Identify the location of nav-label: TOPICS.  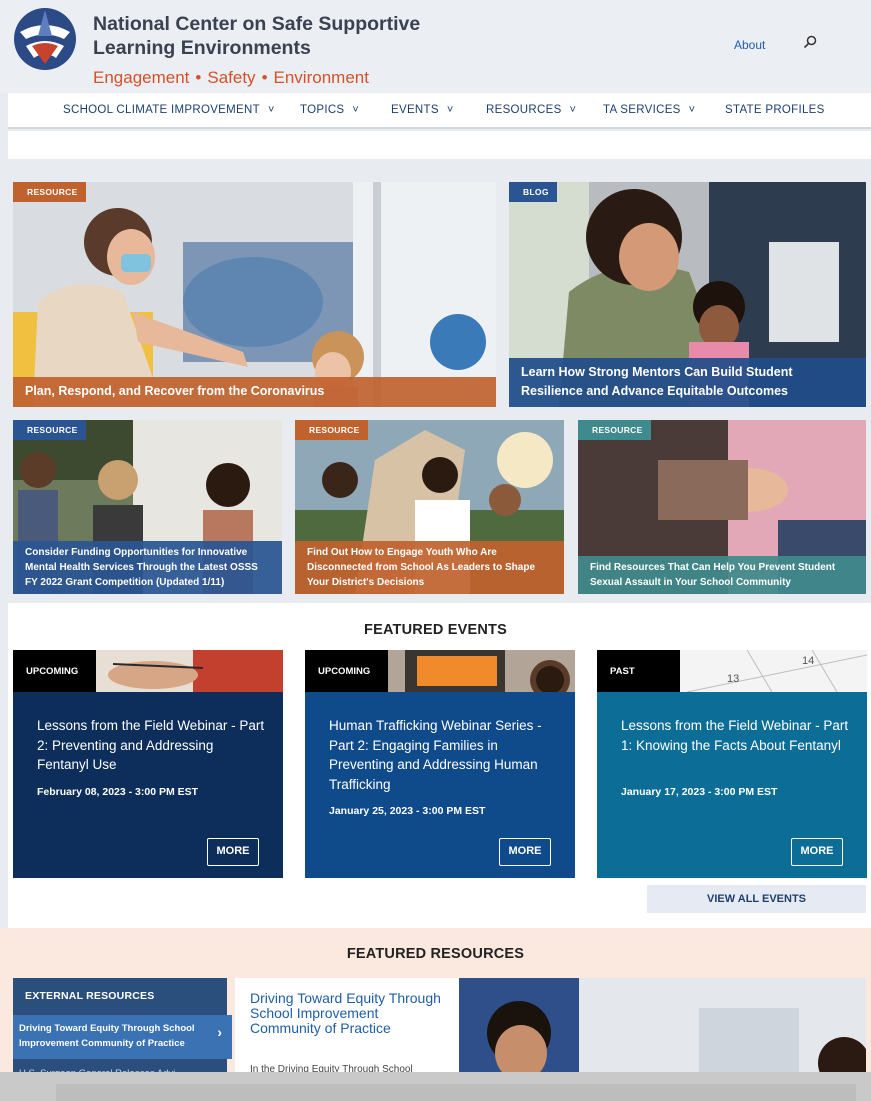
(322, 110).